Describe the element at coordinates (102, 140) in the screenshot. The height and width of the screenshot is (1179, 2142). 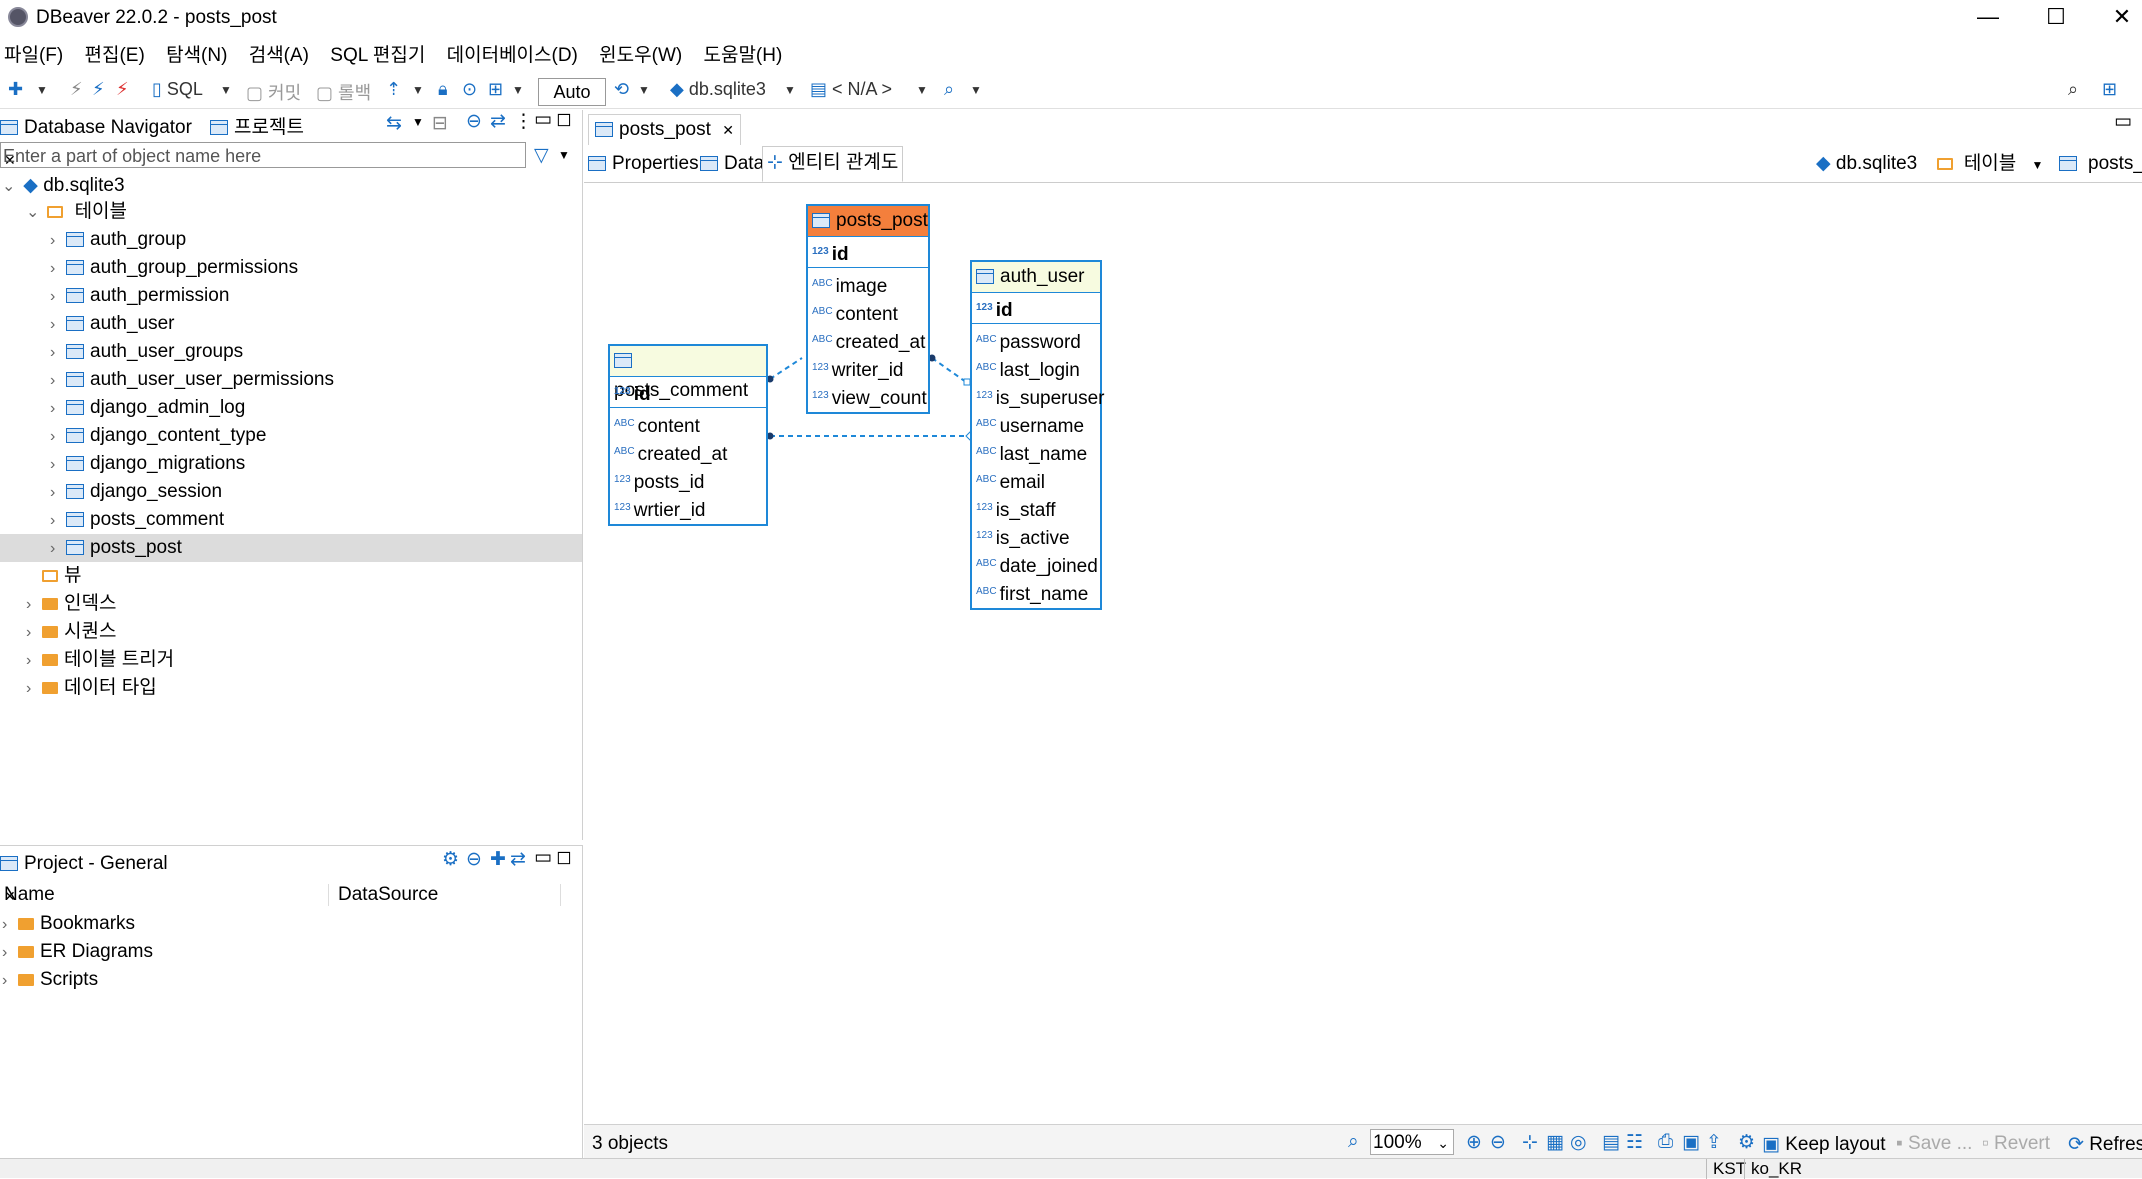
I see `tab-database-navigator: Database Navigator ✕` at that location.